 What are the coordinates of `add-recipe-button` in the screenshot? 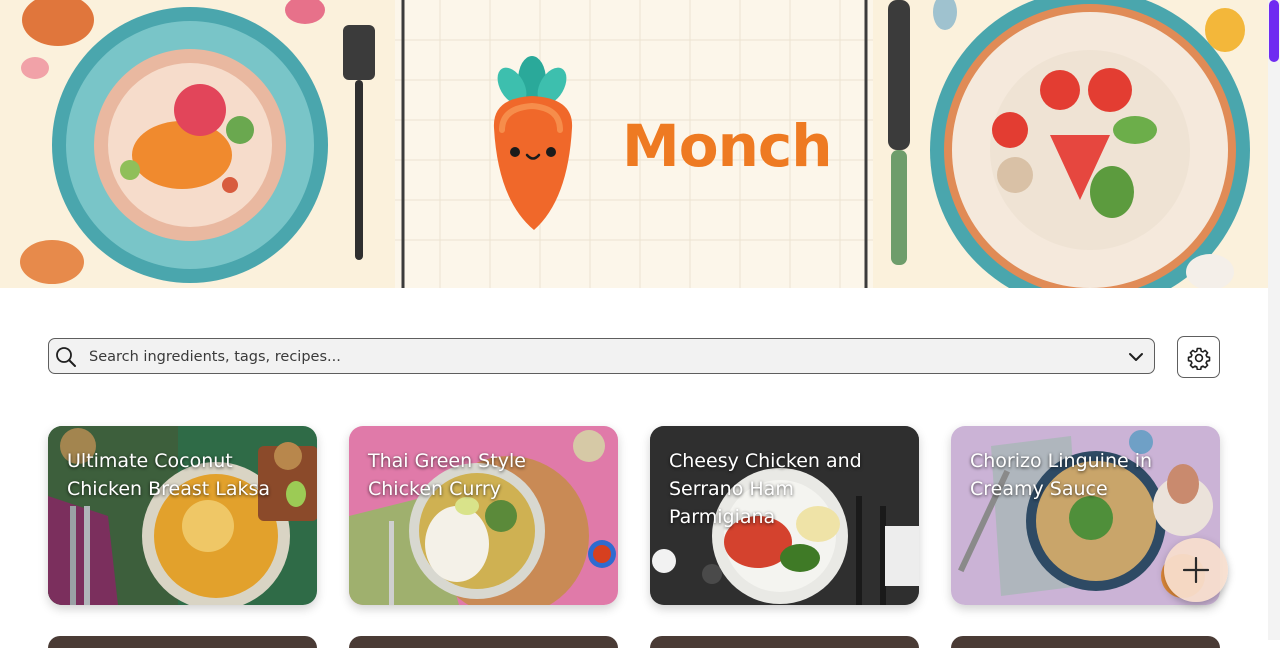 It's located at (1196, 570).